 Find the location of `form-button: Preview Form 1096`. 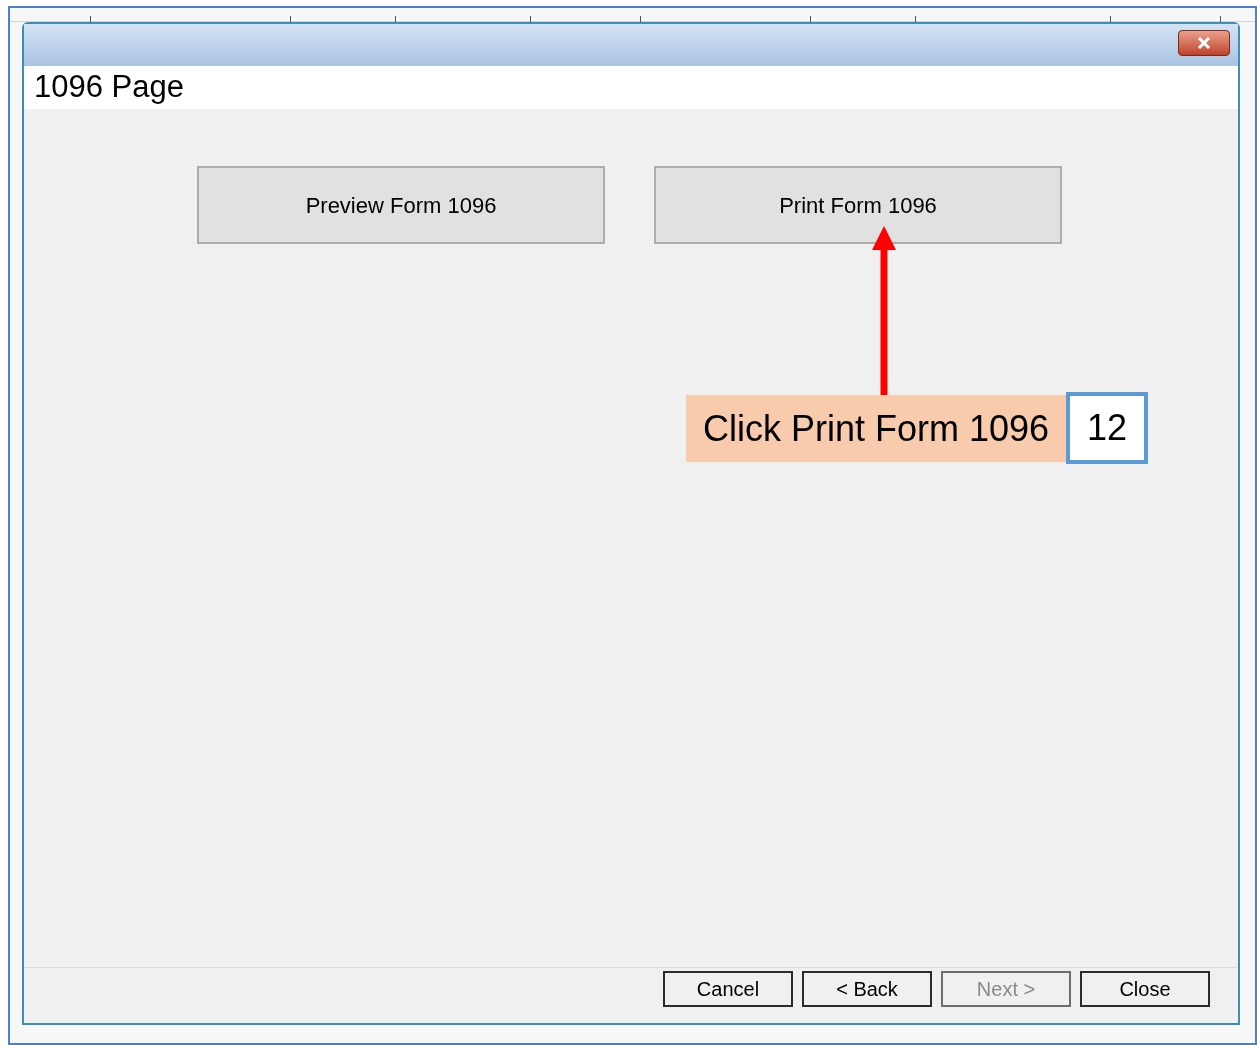

form-button: Preview Form 1096 is located at coordinates (401, 205).